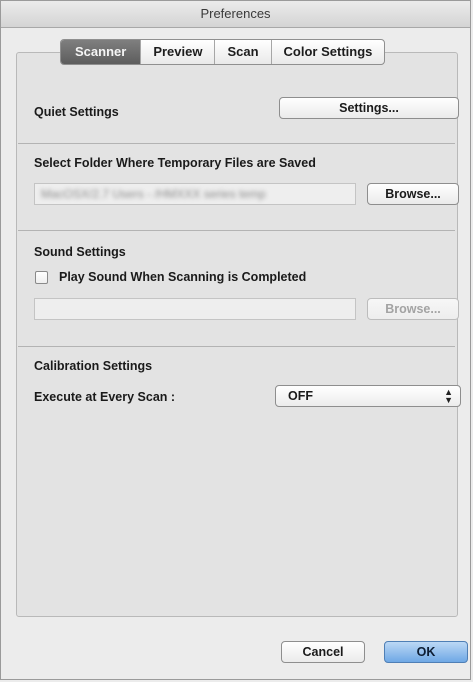 The image size is (473, 682). I want to click on tab-scan: Scan, so click(242, 52).